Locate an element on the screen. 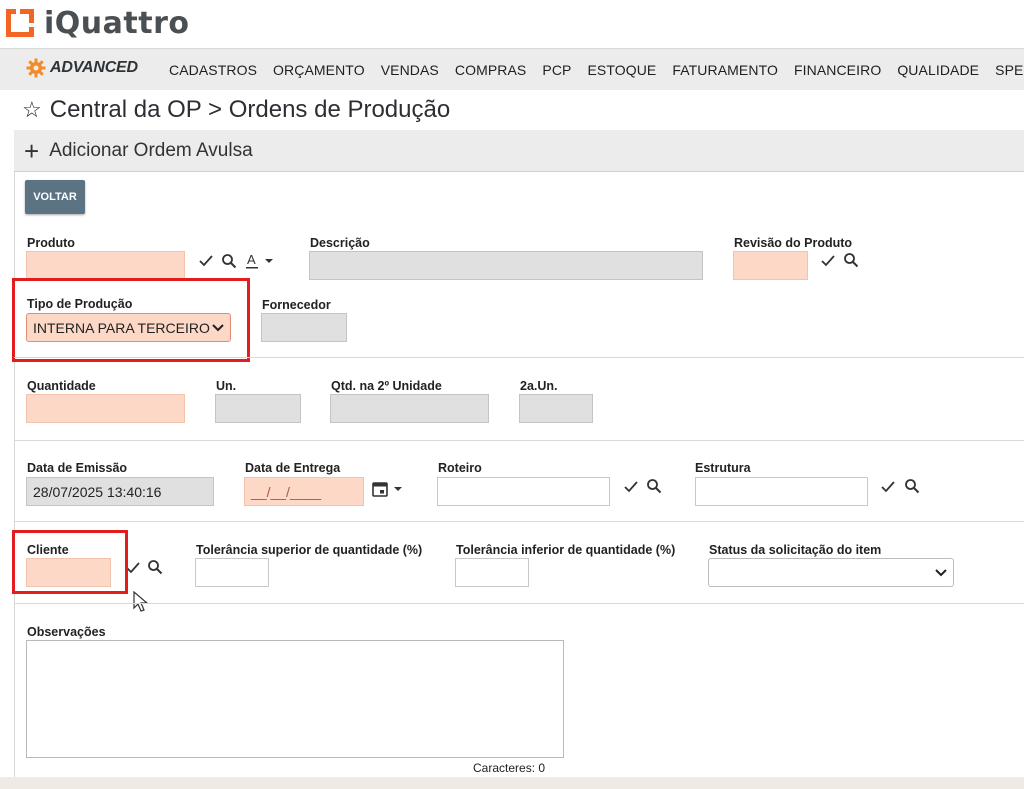  nav-item-cadastros: CADASTROS is located at coordinates (213, 70).